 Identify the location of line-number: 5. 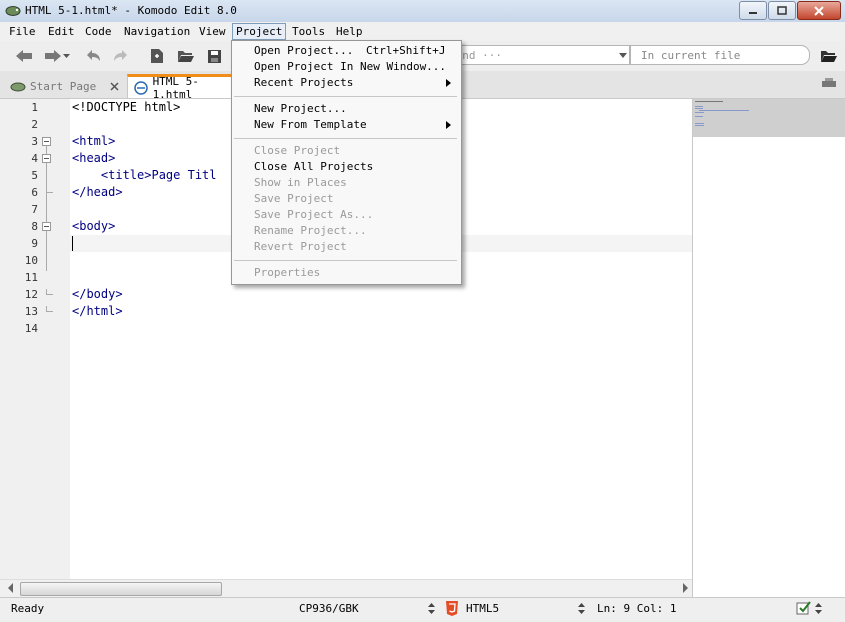
(34, 175).